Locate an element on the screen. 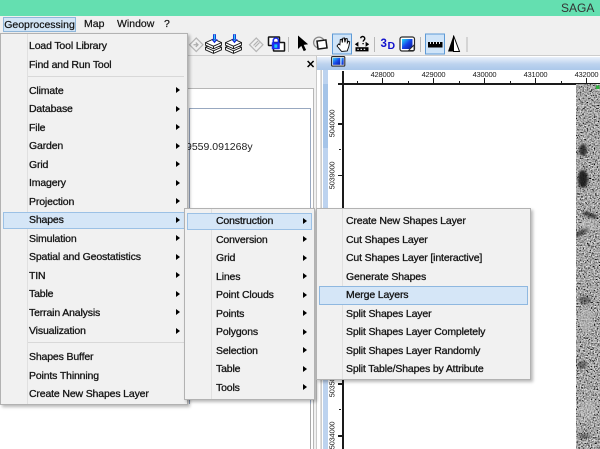 The image size is (600, 449). svg-text: 3 is located at coordinates (384, 44).